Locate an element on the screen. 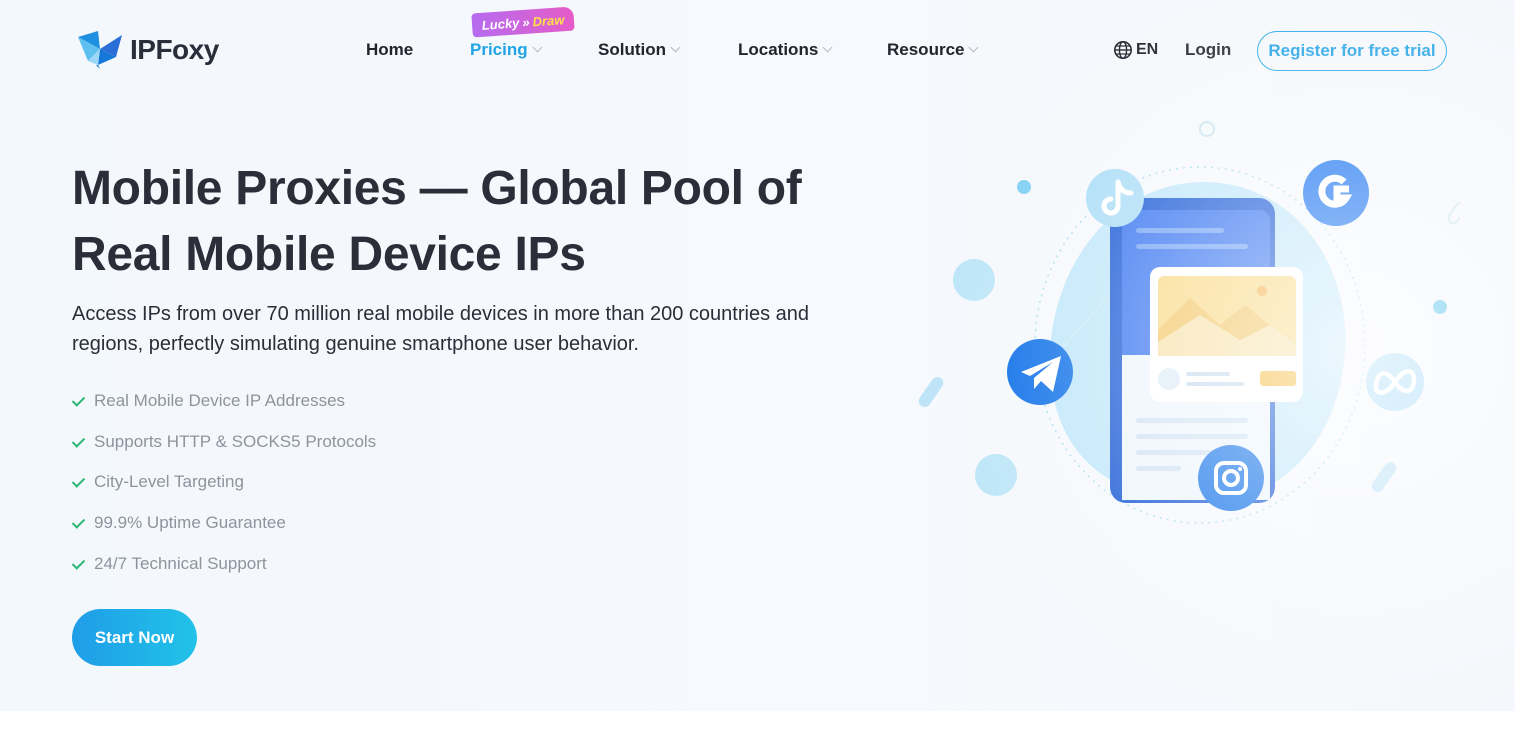 This screenshot has width=1515, height=735. start-now-button: Start Now is located at coordinates (134, 637).